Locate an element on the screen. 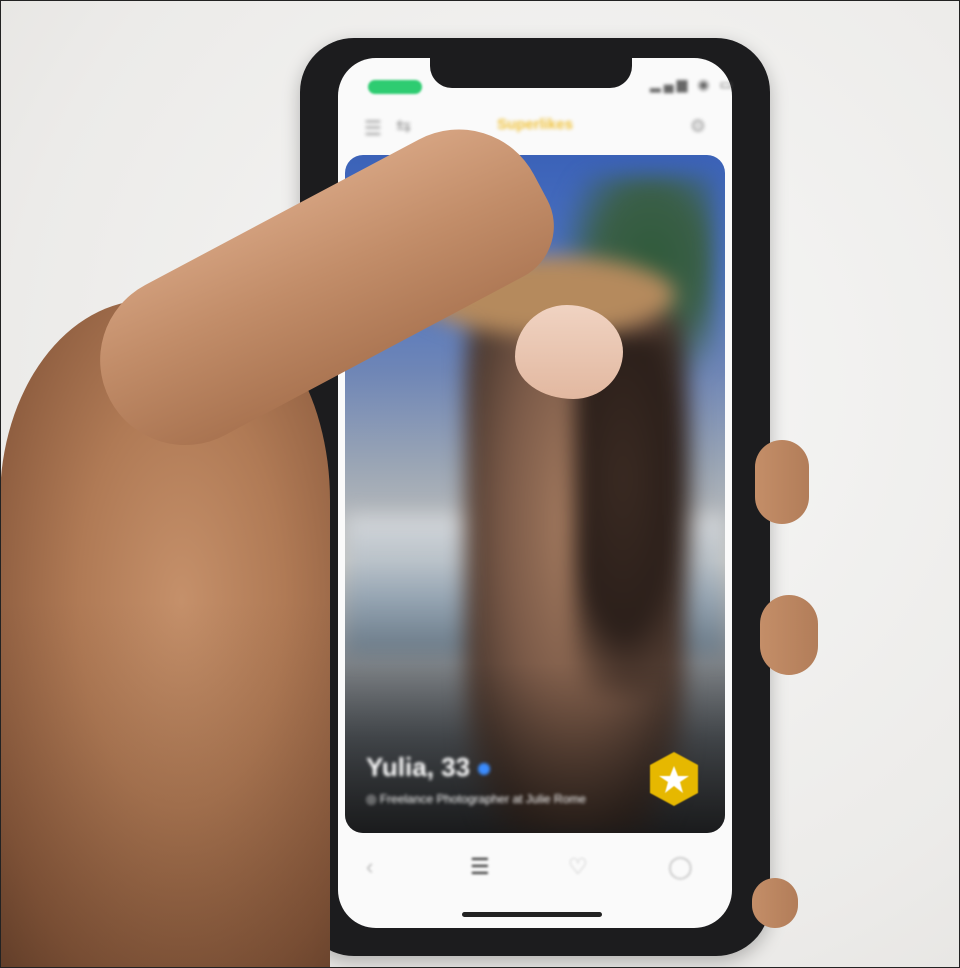 This screenshot has height=968, width=960. profile-job: ◎ Freelance Photographer at Julie Rome is located at coordinates (476, 799).